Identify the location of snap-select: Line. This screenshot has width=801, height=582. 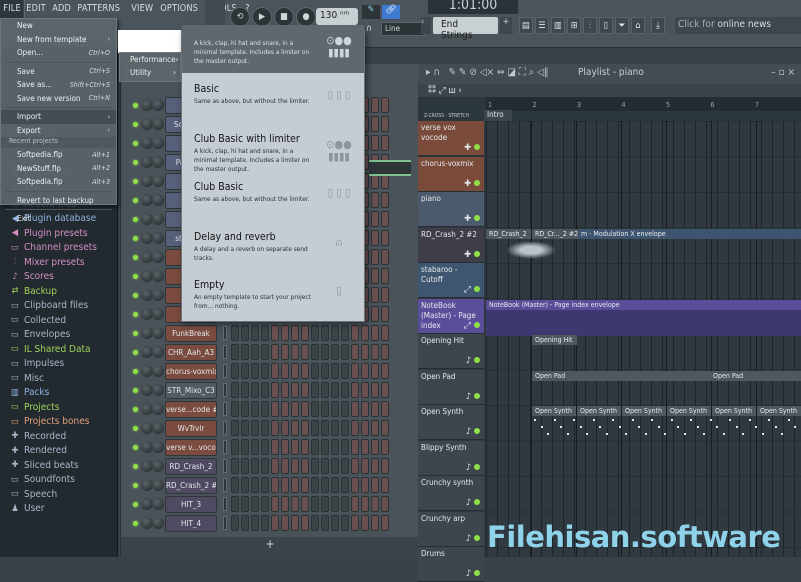
(403, 29).